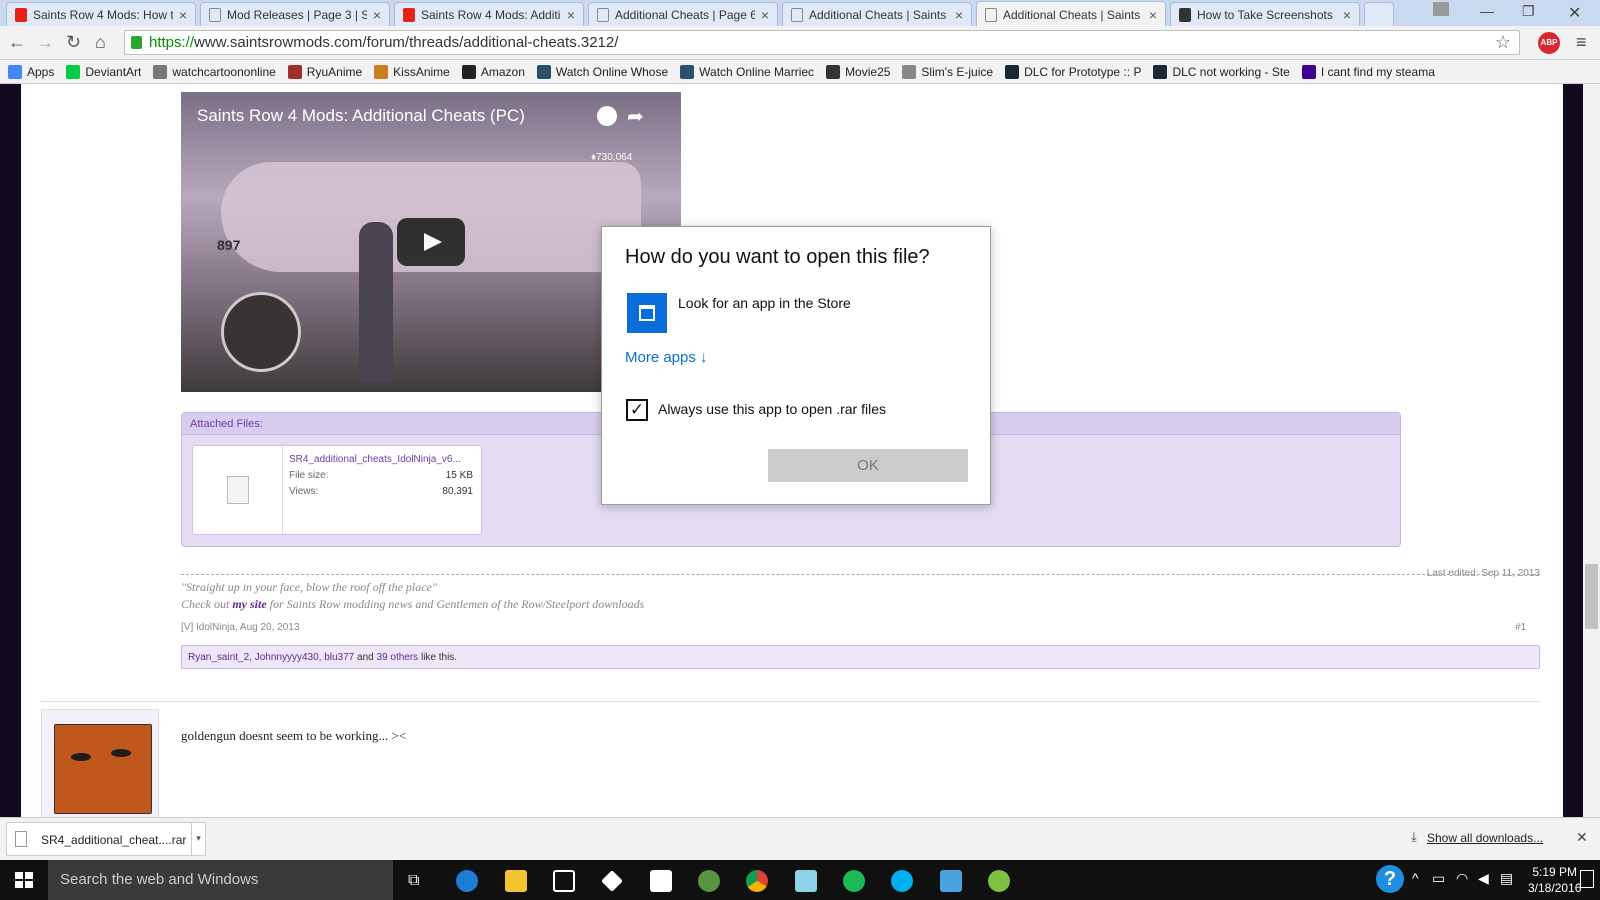  Describe the element at coordinates (397, 657) in the screenshot. I see `likes-others-link: 39 others` at that location.